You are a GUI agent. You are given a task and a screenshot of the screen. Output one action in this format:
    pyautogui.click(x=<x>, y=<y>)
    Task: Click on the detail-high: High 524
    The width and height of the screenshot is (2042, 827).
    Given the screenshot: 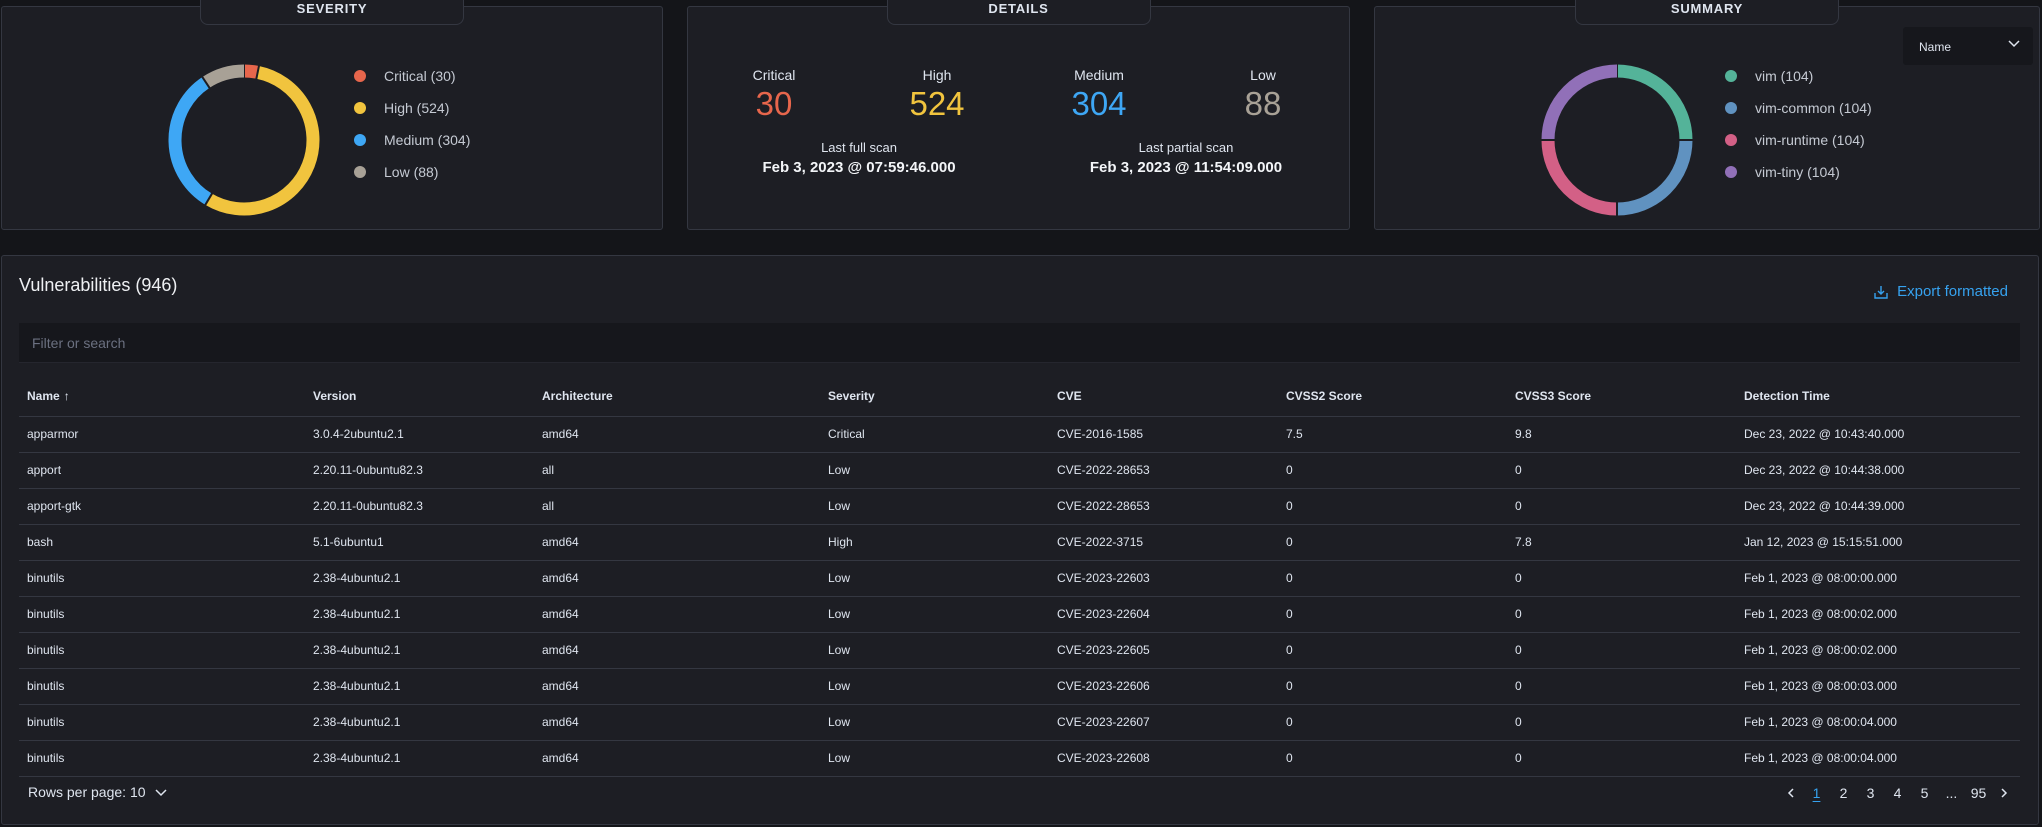 What is the action you would take?
    pyautogui.click(x=937, y=95)
    